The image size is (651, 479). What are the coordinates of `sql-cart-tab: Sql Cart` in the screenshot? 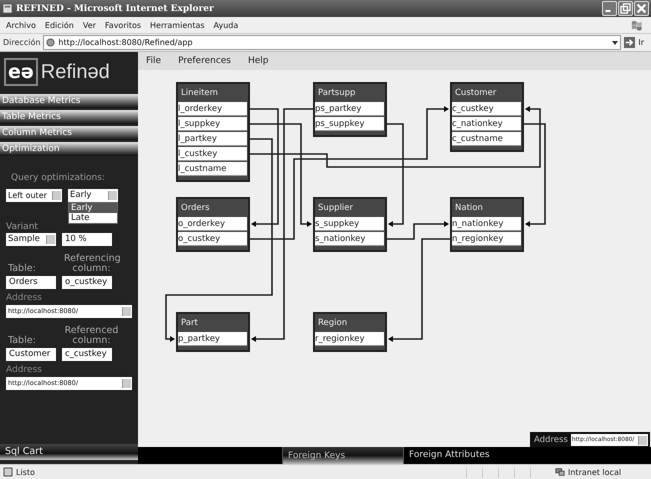 It's located at (69, 452).